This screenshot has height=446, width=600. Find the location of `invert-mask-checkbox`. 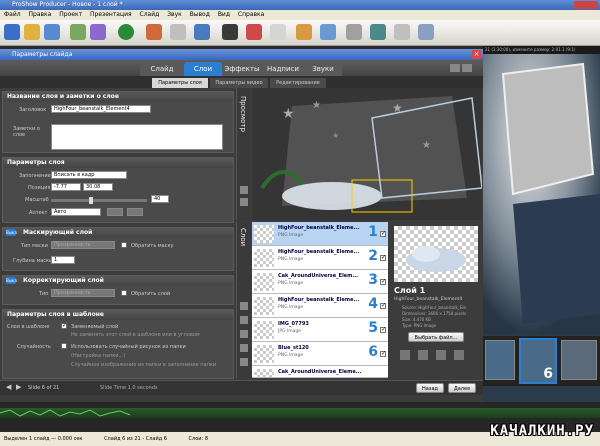

invert-mask-checkbox is located at coordinates (124, 245).